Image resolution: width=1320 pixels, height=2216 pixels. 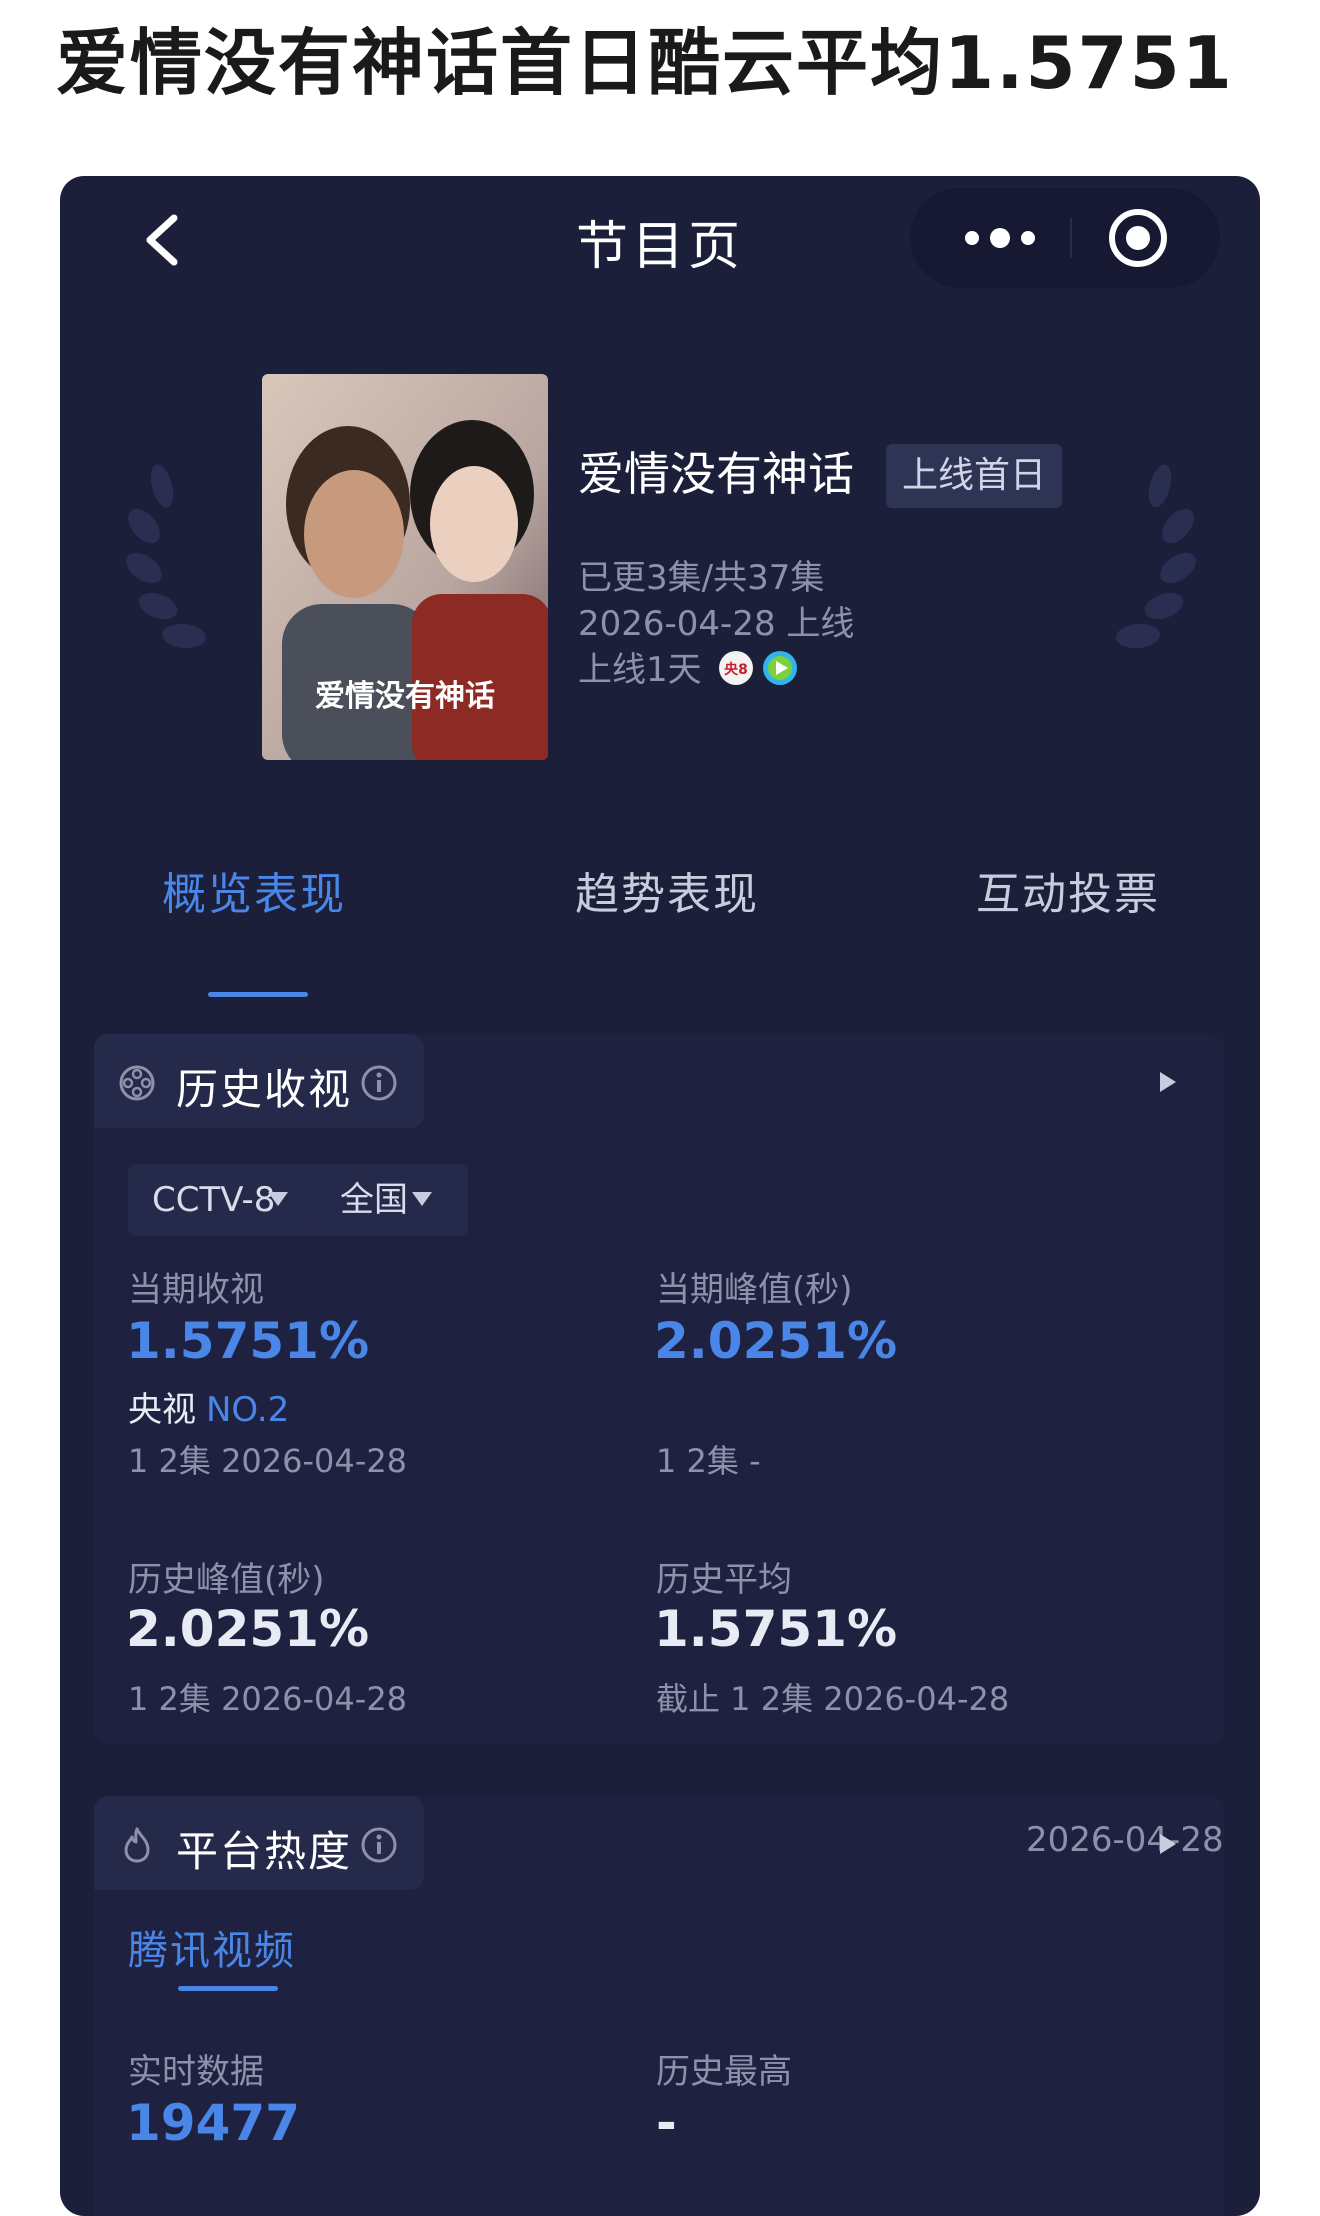 What do you see at coordinates (716, 624) in the screenshot?
I see `release-date: 2026-04-28 上线` at bounding box center [716, 624].